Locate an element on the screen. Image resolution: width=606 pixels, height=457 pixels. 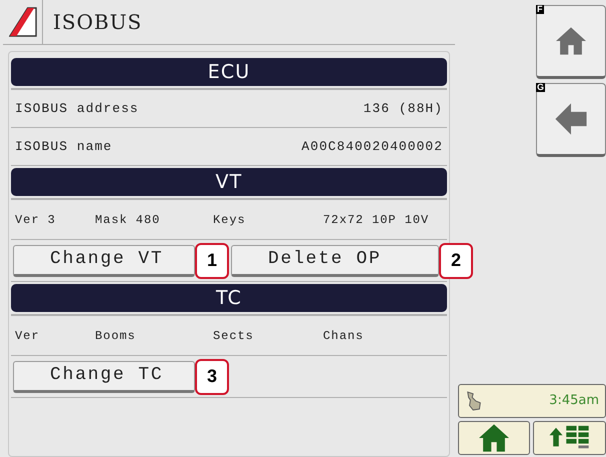
field-label: ISOBUS address is located at coordinates (77, 109).